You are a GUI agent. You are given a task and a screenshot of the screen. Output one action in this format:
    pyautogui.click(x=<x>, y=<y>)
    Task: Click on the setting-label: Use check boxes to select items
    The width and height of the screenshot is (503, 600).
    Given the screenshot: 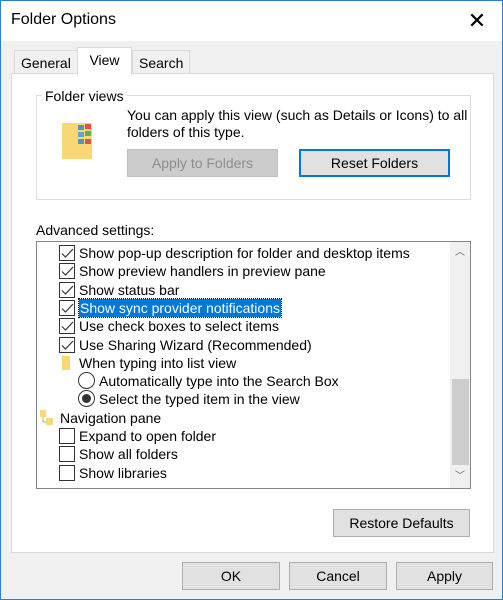 What is the action you would take?
    pyautogui.click(x=179, y=326)
    